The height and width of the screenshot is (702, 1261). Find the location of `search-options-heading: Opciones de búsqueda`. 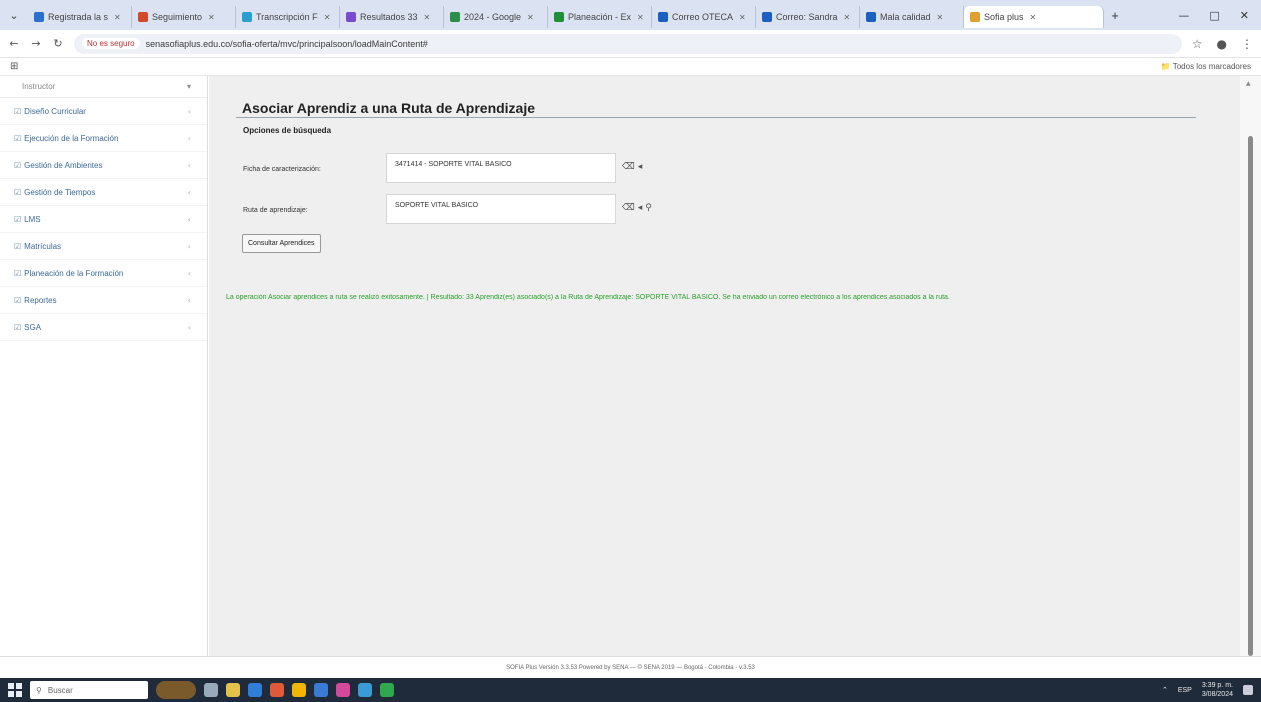

search-options-heading: Opciones de búsqueda is located at coordinates (287, 130).